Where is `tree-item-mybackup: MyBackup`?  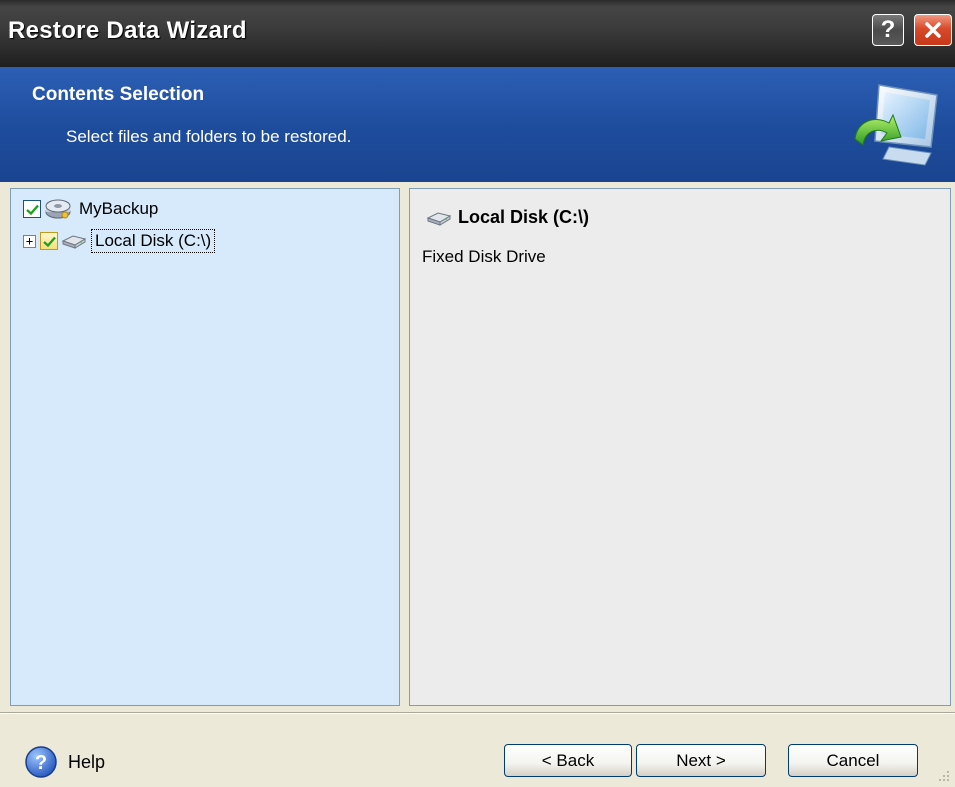 tree-item-mybackup: MyBackup is located at coordinates (92, 209).